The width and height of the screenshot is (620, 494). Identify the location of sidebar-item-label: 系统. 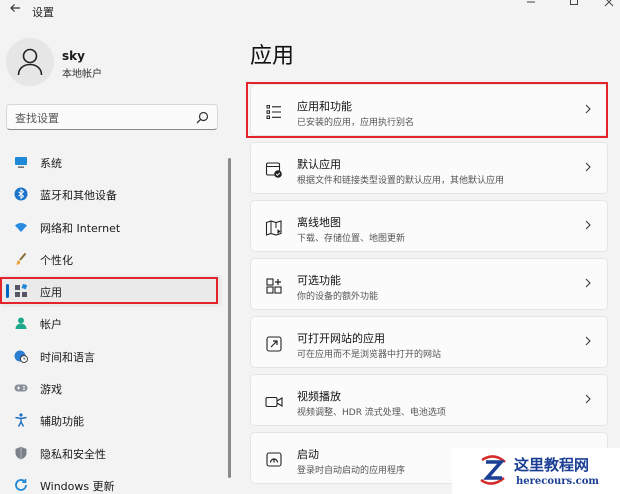
(51, 163).